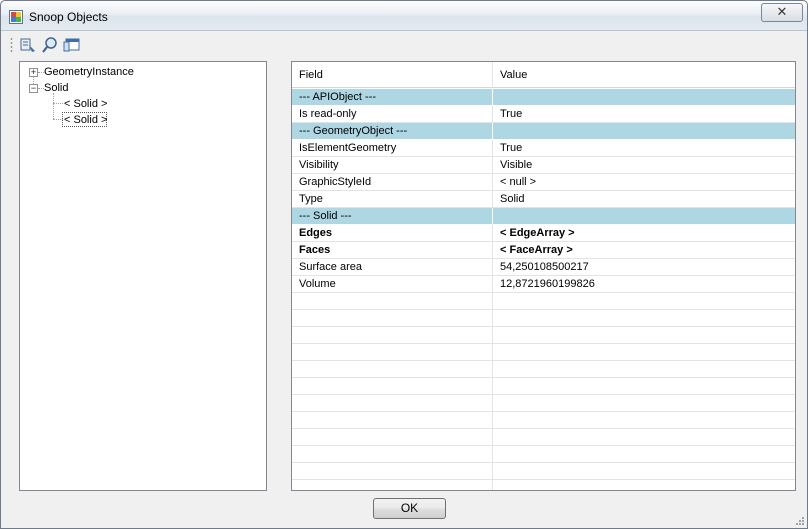 This screenshot has height=529, width=808. I want to click on app-icon, so click(16, 17).